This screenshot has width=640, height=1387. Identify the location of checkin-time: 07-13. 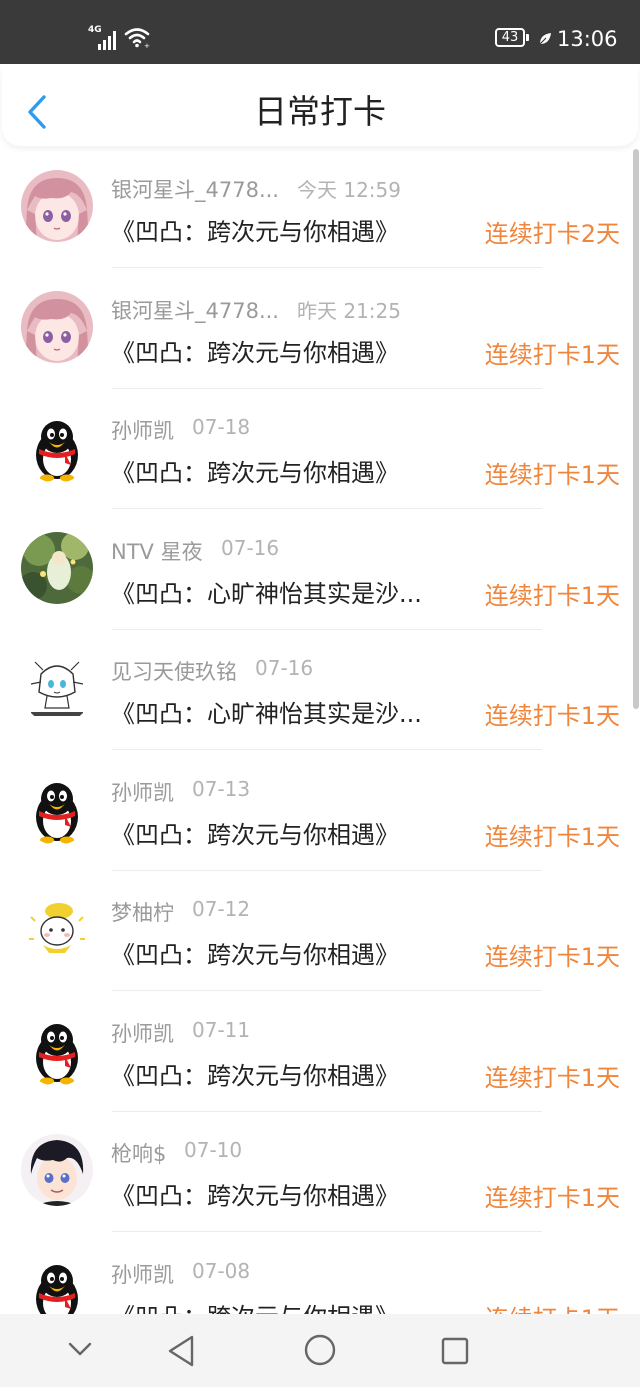
(221, 788).